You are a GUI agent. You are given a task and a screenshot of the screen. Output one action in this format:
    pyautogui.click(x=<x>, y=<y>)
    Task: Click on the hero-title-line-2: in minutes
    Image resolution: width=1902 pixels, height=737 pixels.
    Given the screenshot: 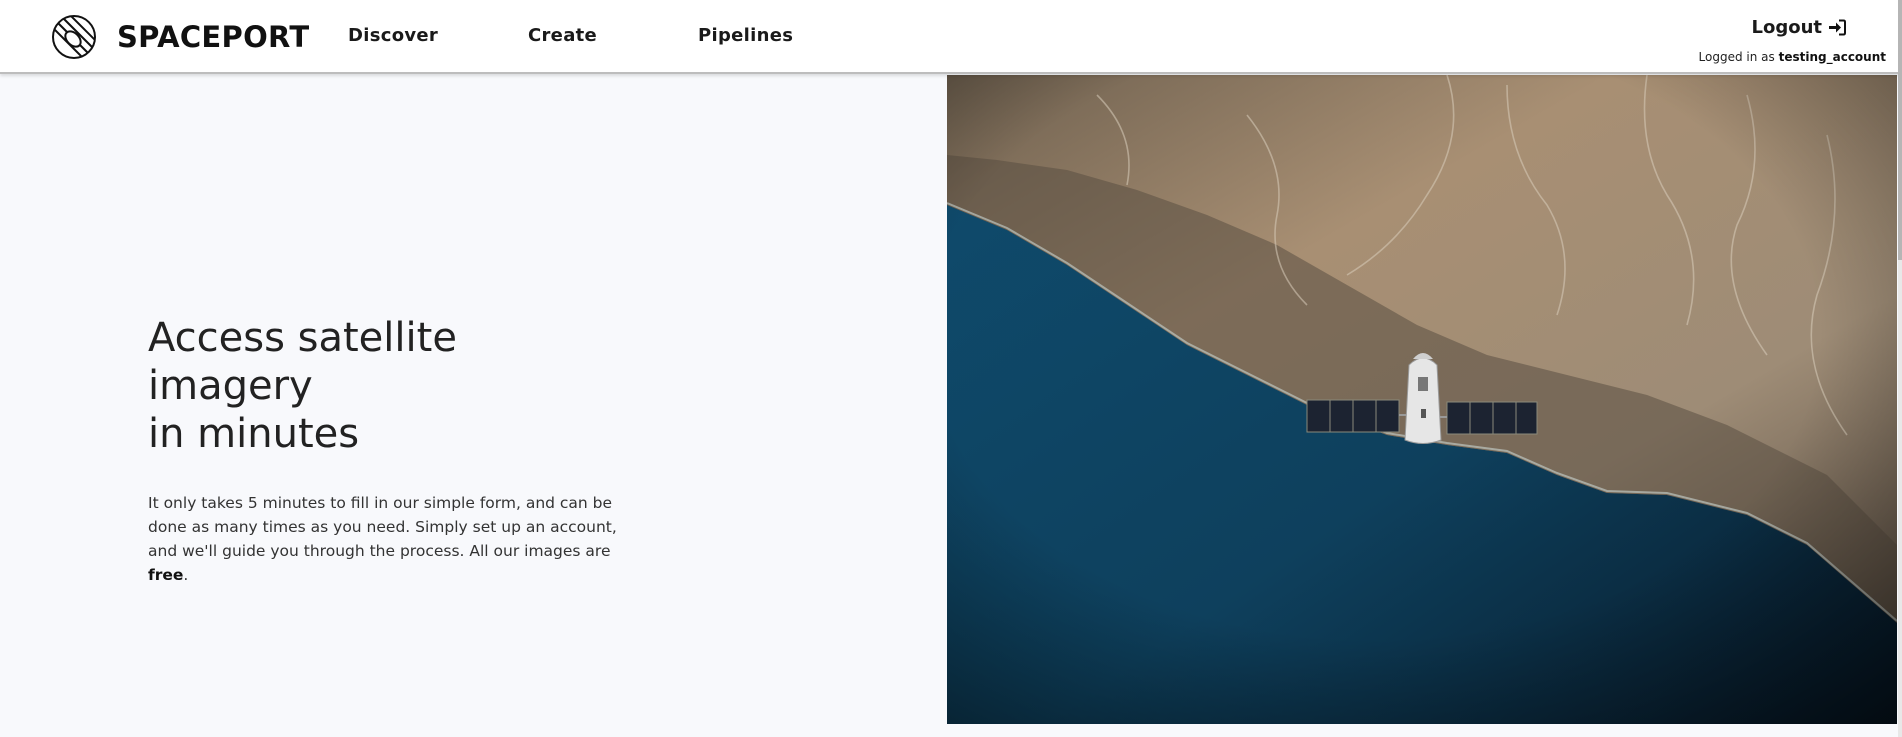 What is the action you would take?
    pyautogui.click(x=254, y=434)
    